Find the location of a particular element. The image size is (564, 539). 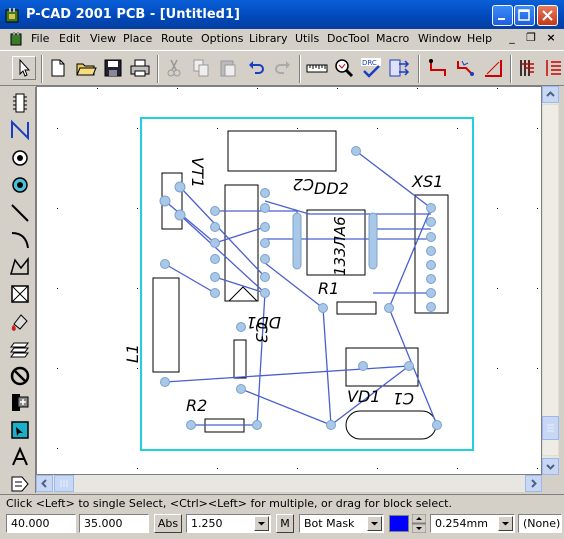

vertical-scrollbar is located at coordinates (550, 280).